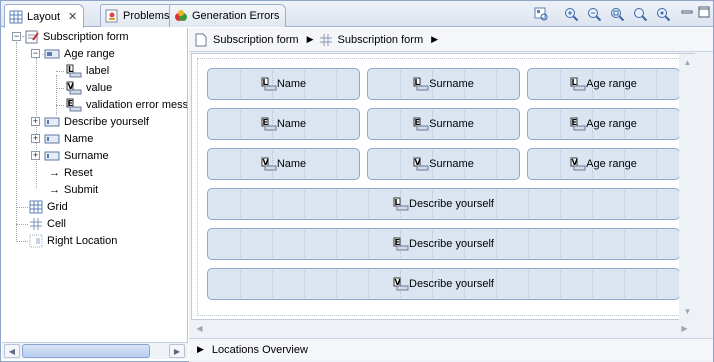 The width and height of the screenshot is (714, 362). Describe the element at coordinates (443, 84) in the screenshot. I see `layout-cell: L Surname` at that location.